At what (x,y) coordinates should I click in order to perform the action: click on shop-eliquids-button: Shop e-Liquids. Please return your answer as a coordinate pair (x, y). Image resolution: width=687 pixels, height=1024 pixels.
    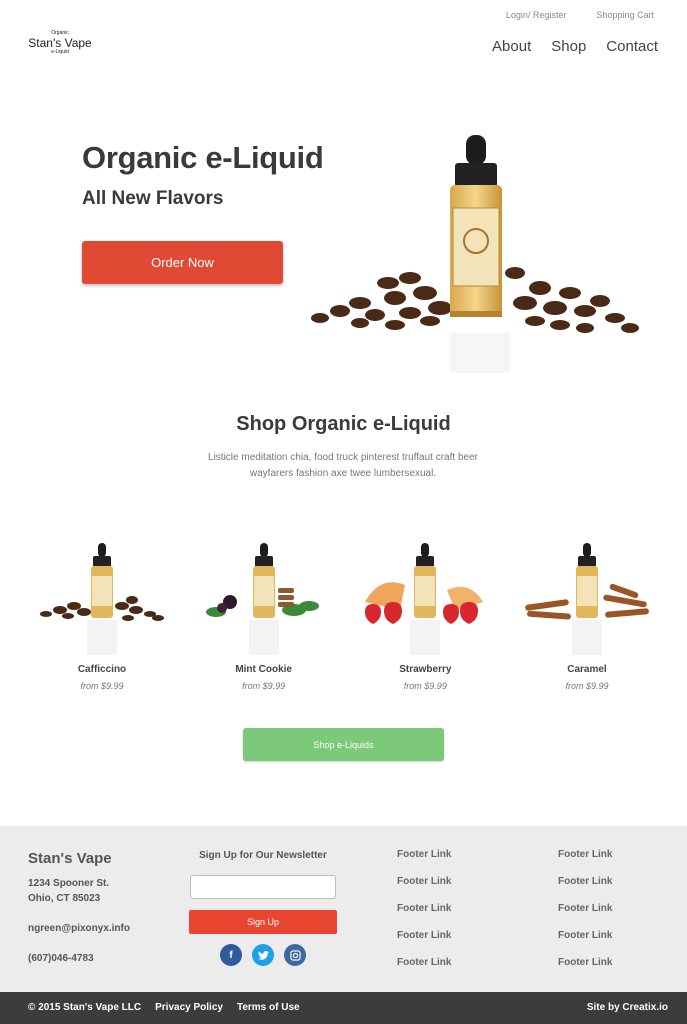
    Looking at the image, I should click on (343, 744).